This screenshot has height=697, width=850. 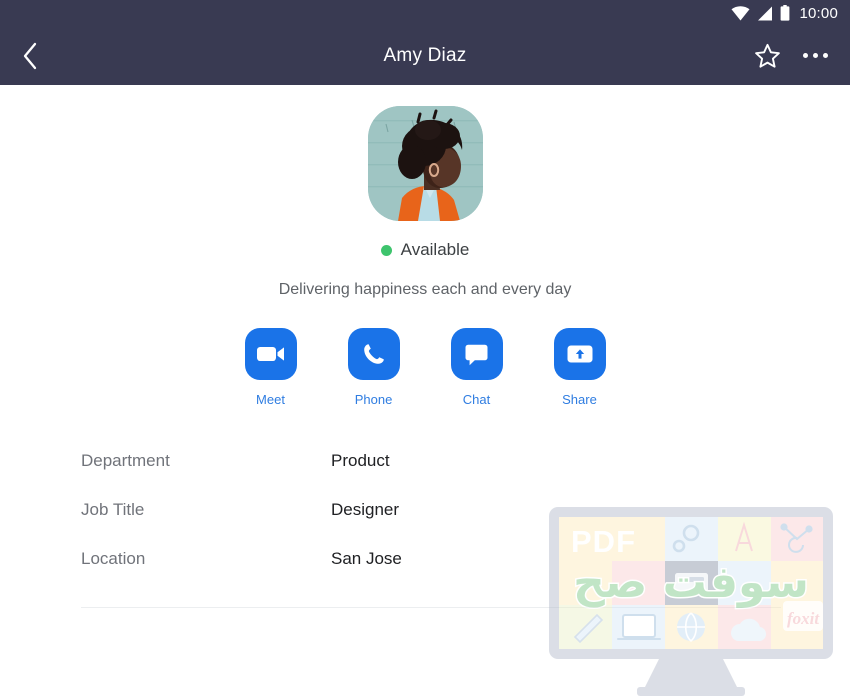 I want to click on meet-label: Meet, so click(x=270, y=399).